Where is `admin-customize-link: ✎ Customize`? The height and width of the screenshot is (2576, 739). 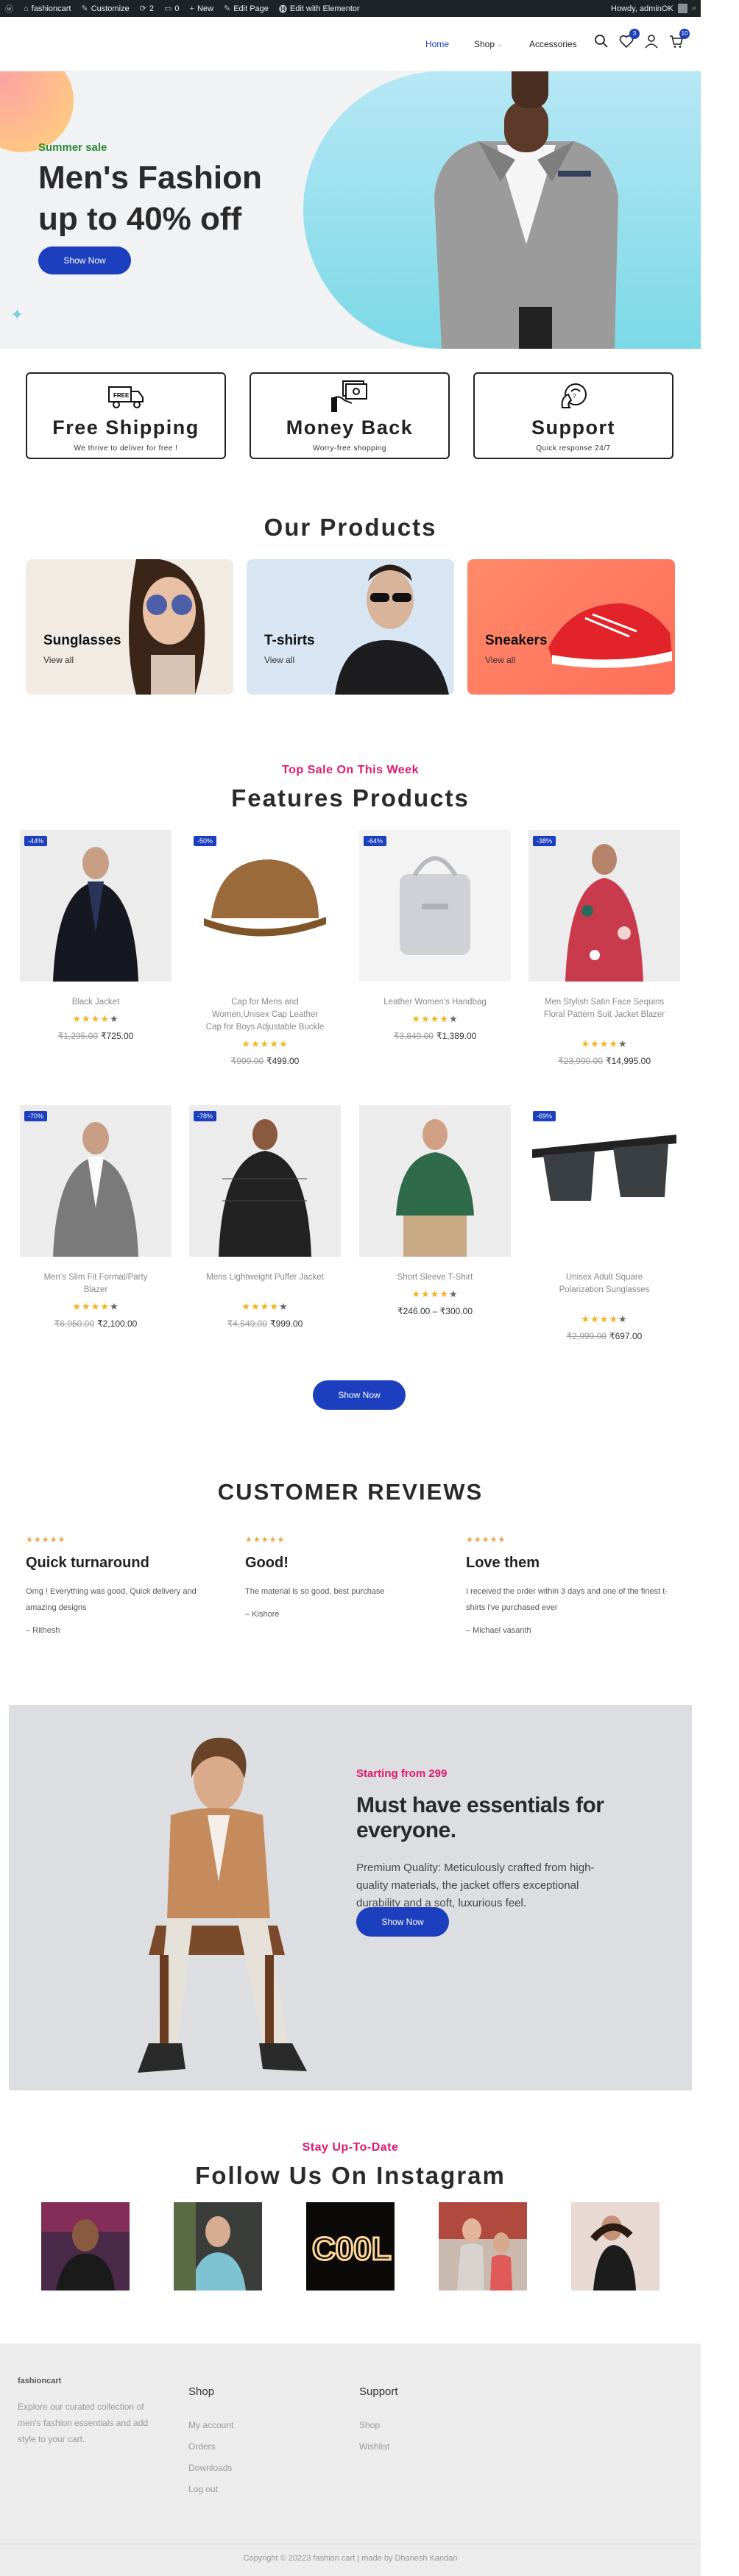 admin-customize-link: ✎ Customize is located at coordinates (105, 8).